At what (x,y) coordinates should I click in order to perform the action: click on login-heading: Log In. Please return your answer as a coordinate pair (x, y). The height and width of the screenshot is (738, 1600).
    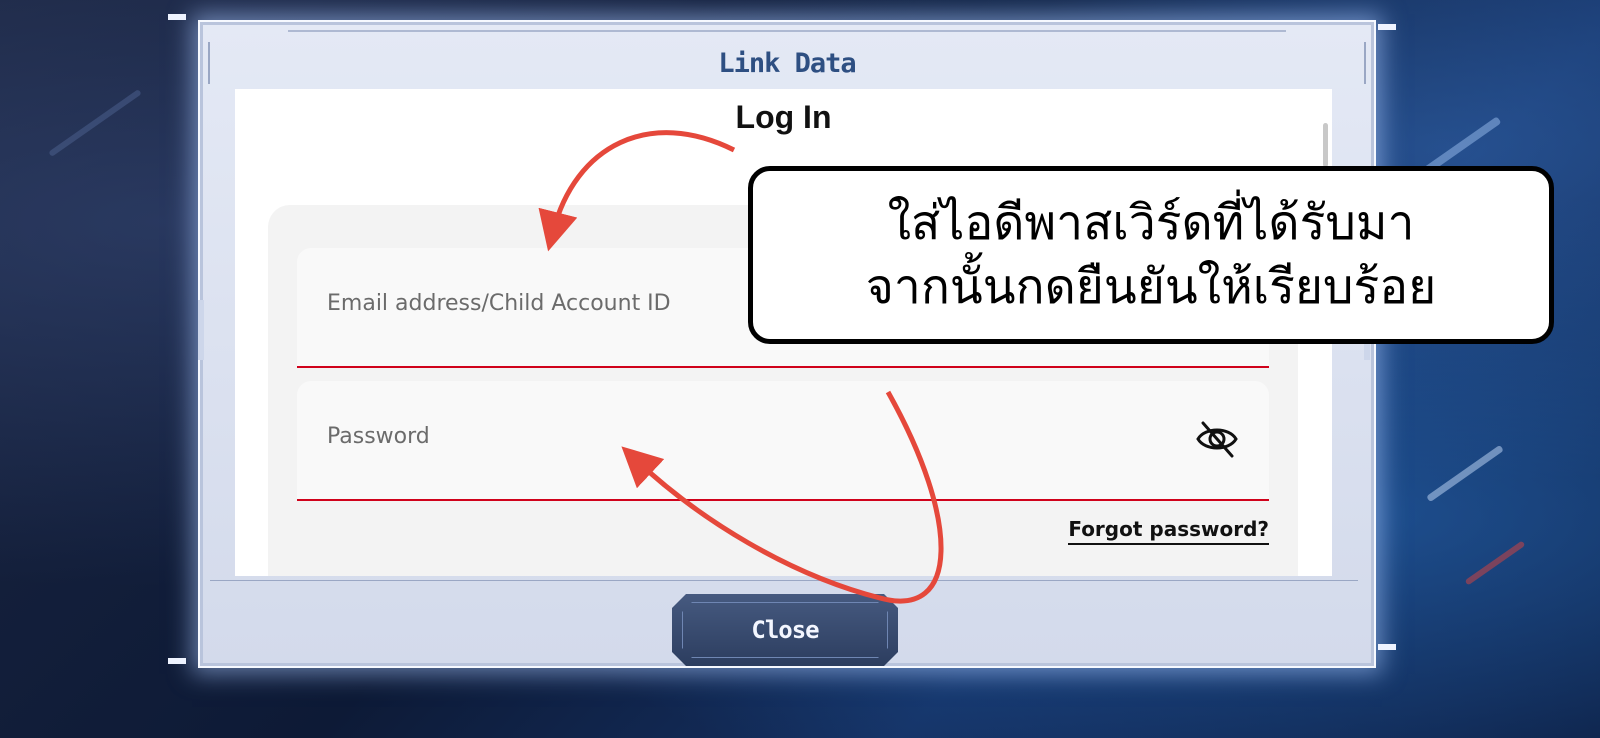
    Looking at the image, I should click on (783, 117).